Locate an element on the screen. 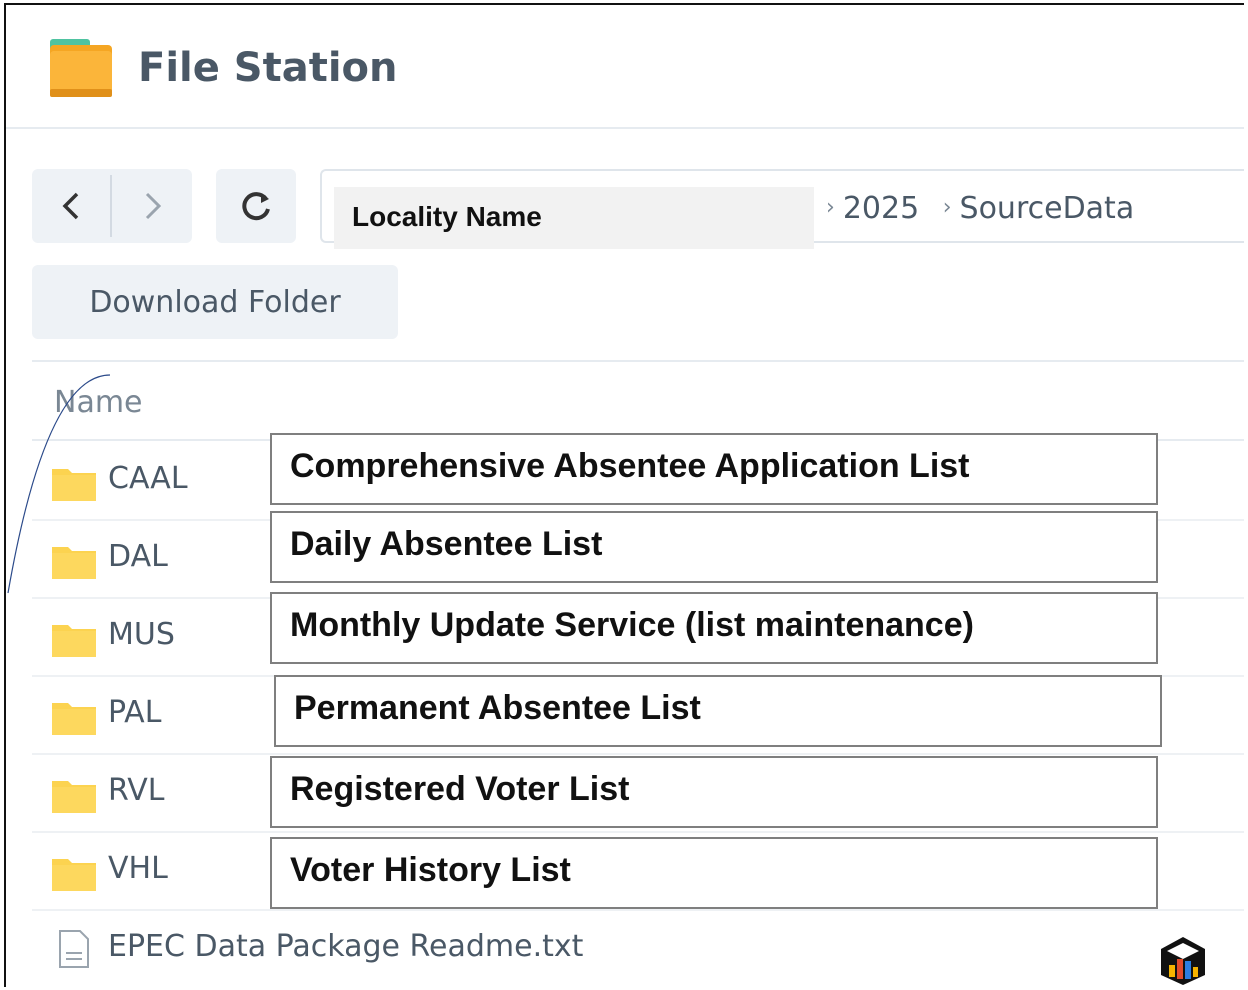  breadcrumb-2025: 2025 is located at coordinates (881, 208).